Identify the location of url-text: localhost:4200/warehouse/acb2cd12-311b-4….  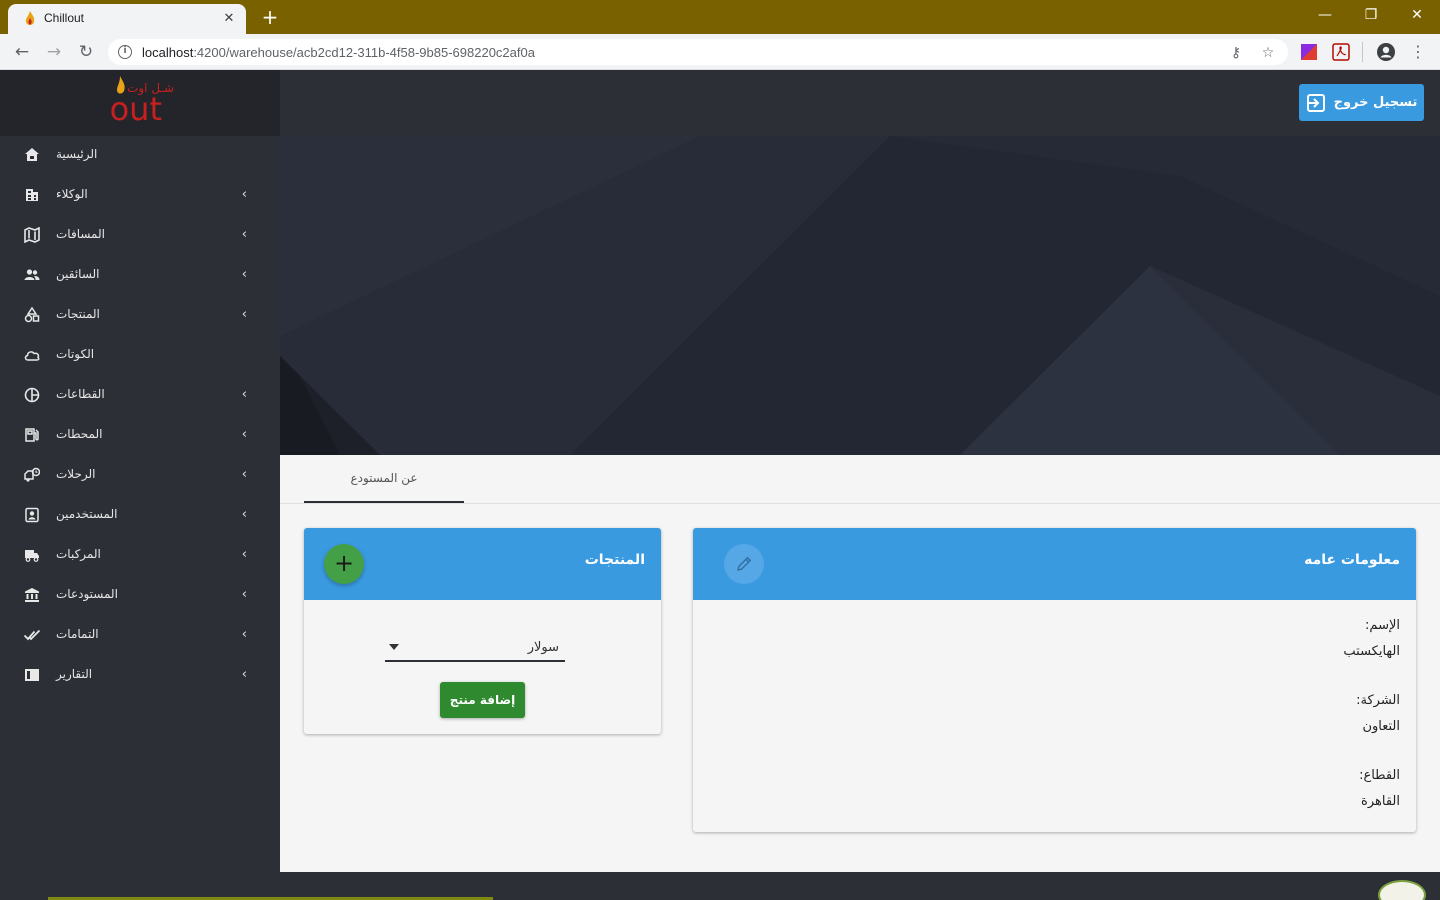
(338, 52).